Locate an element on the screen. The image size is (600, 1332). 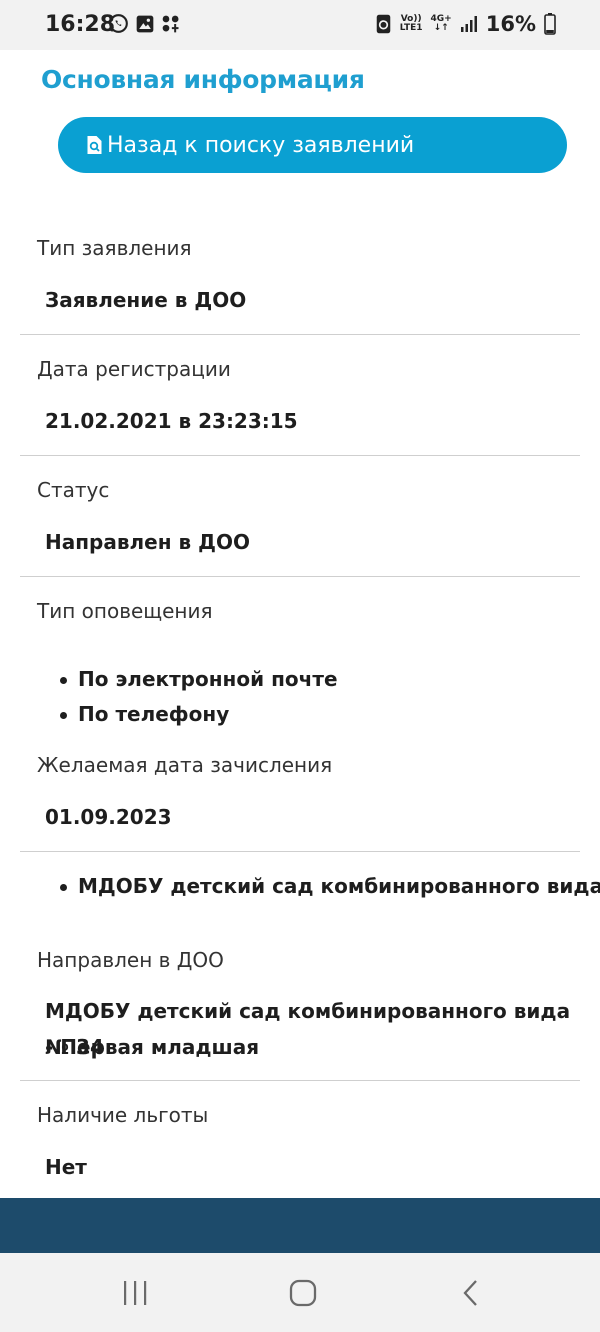
home-button is located at coordinates (303, 1293).